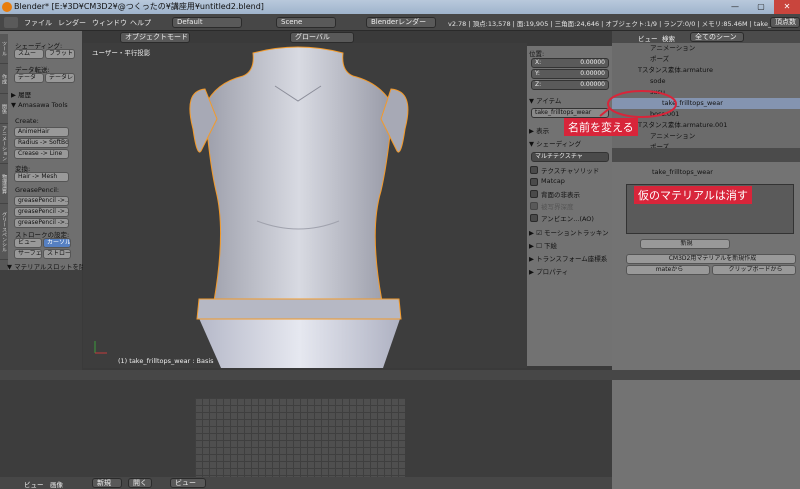 The height and width of the screenshot is (489, 800). Describe the element at coordinates (553, 181) in the screenshot. I see `matcap-label: Matcap` at that location.